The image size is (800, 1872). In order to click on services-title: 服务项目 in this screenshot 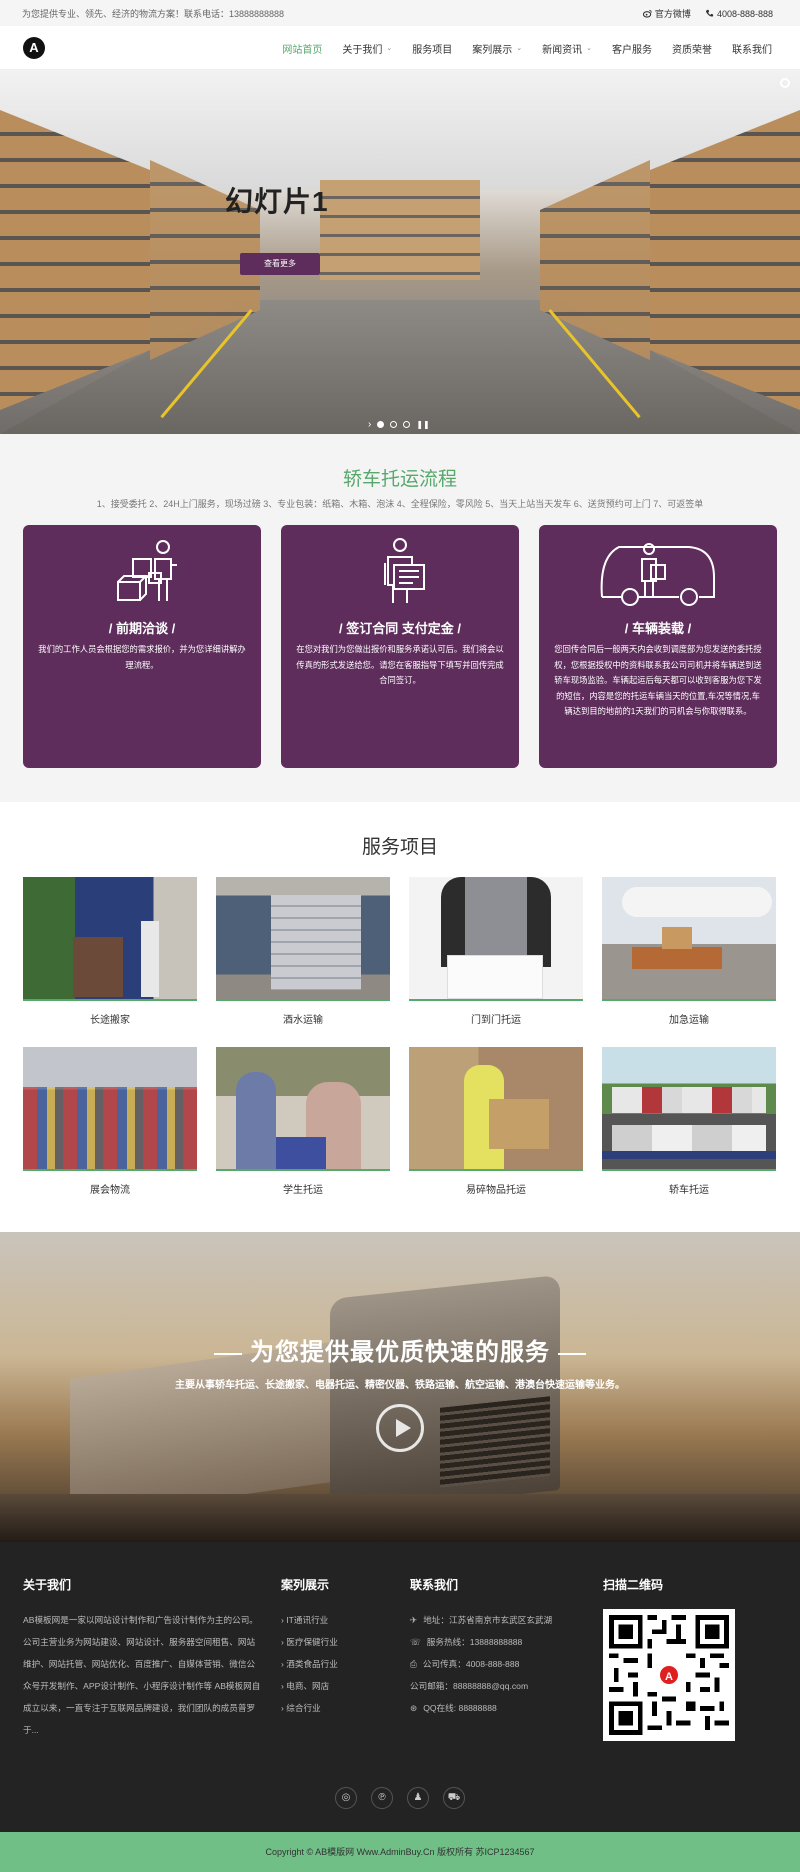, I will do `click(399, 847)`.